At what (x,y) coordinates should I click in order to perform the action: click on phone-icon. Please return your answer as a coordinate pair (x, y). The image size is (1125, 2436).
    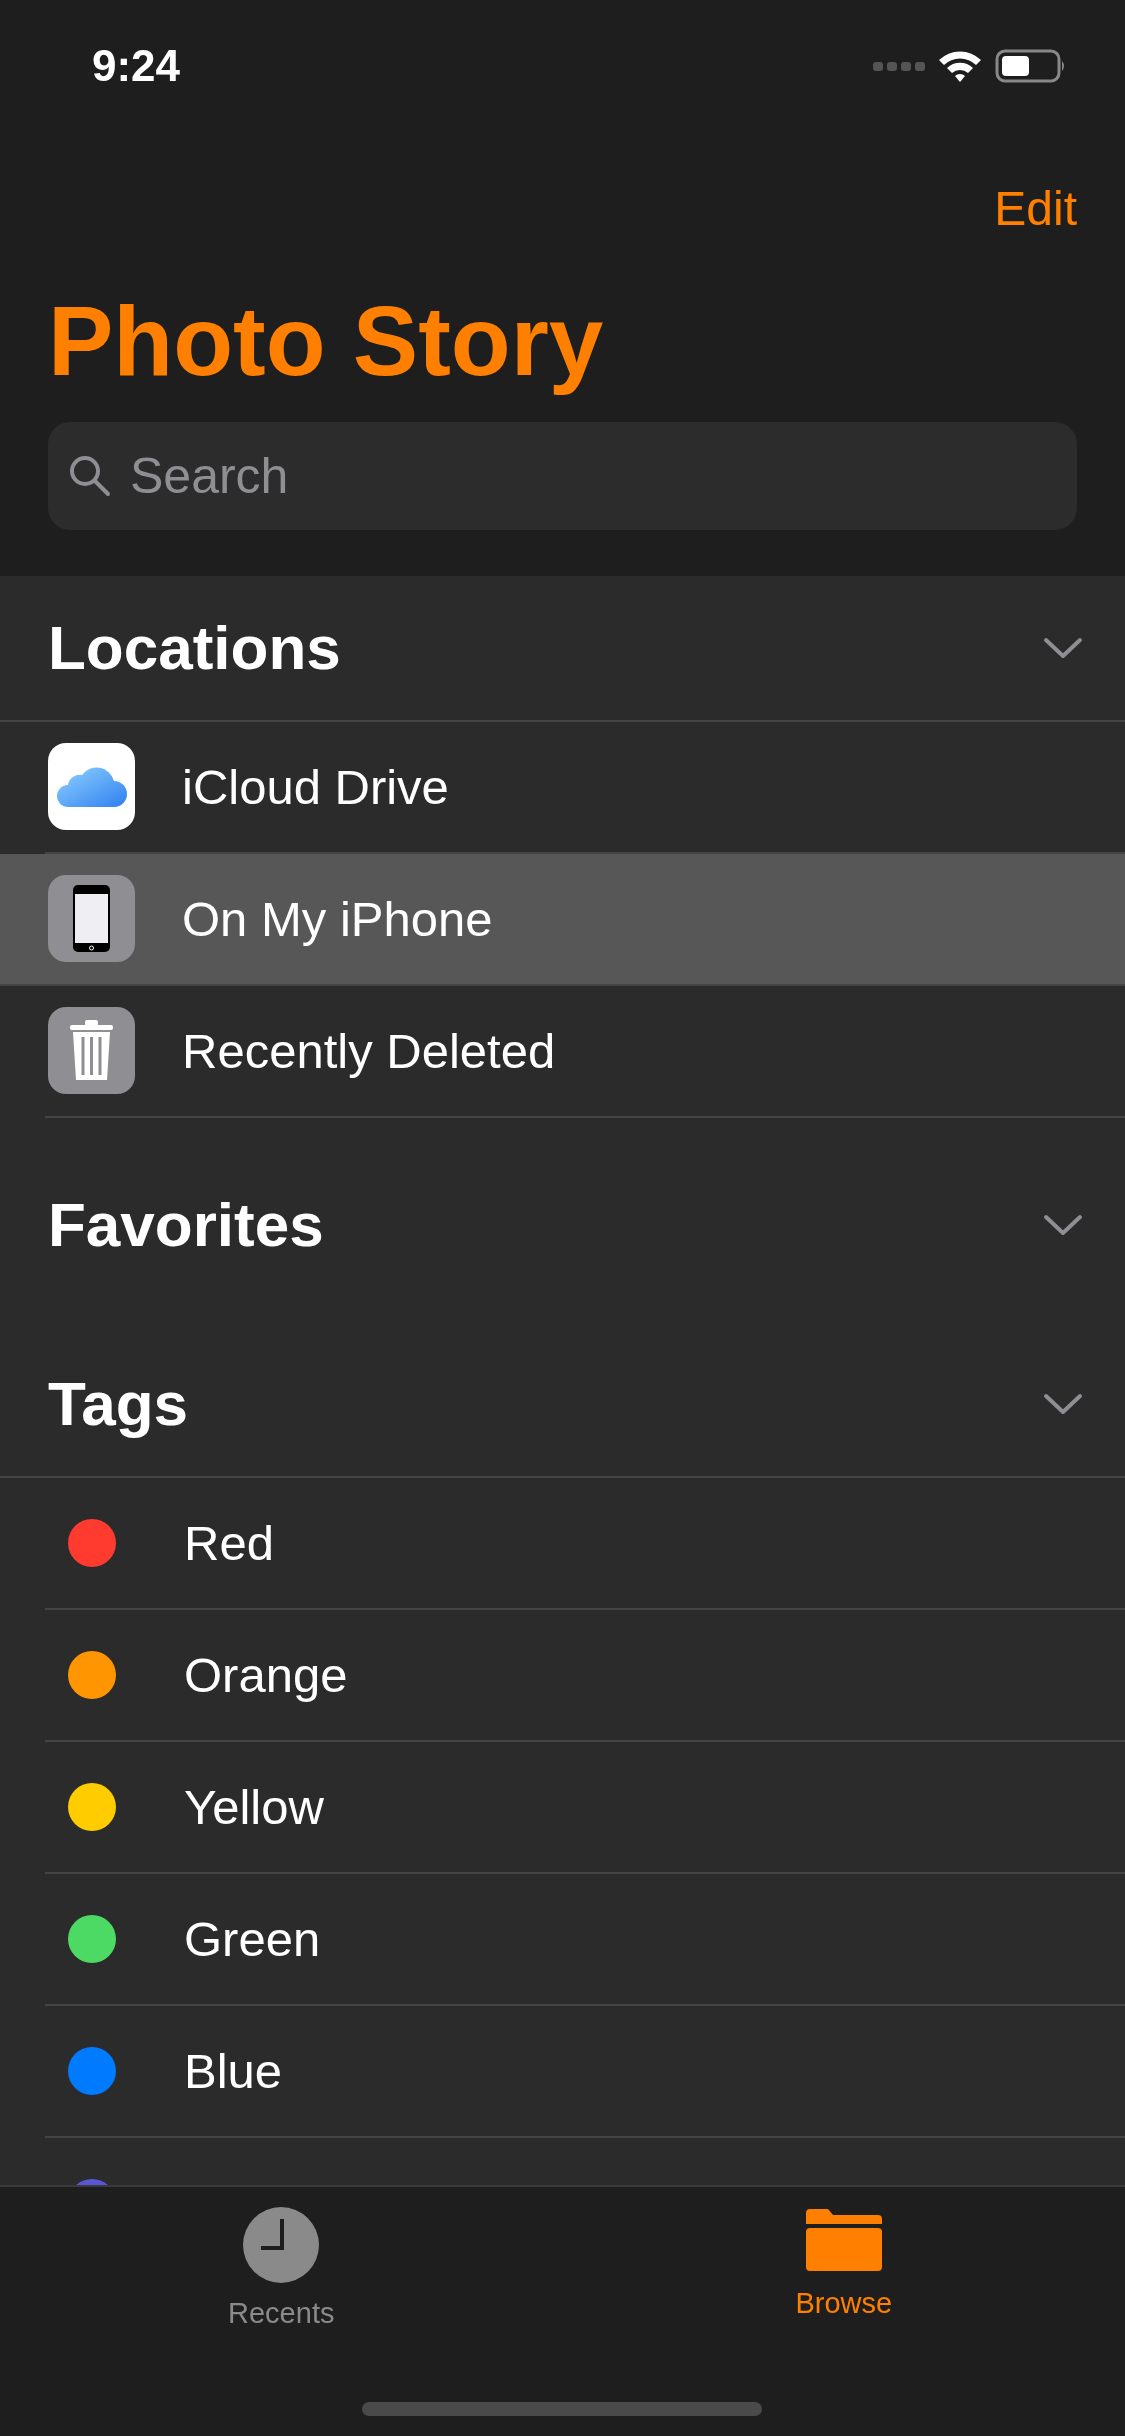
    Looking at the image, I should click on (91, 919).